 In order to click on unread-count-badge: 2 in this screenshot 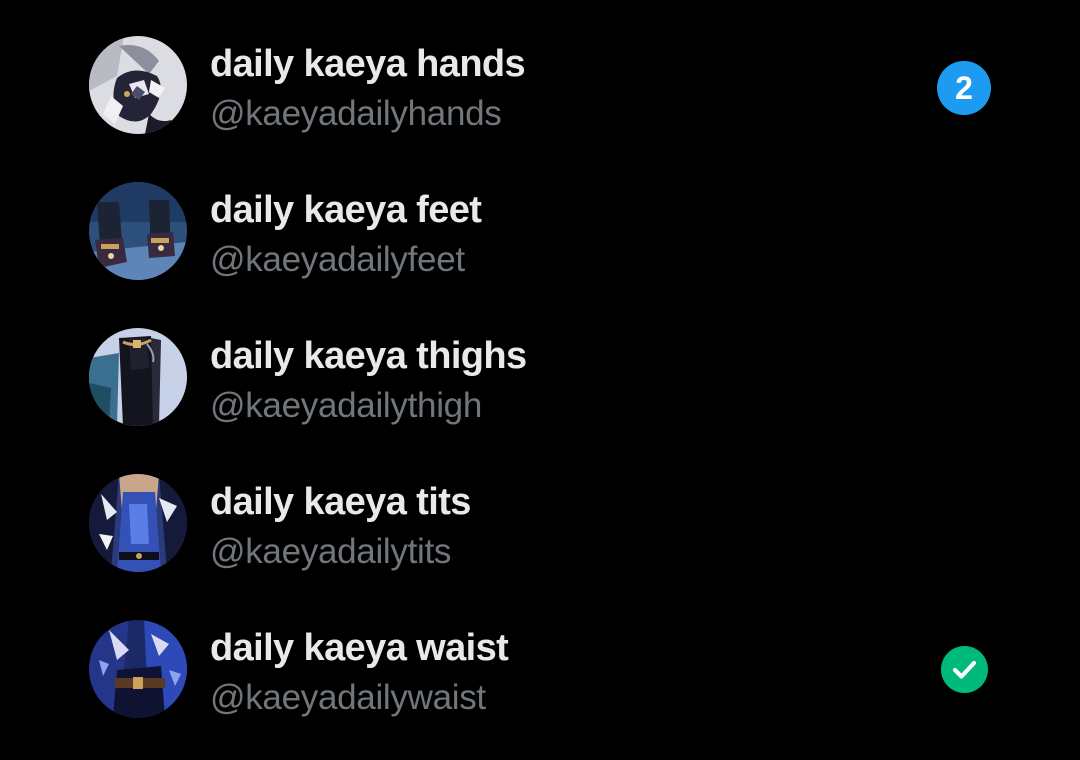, I will do `click(964, 88)`.